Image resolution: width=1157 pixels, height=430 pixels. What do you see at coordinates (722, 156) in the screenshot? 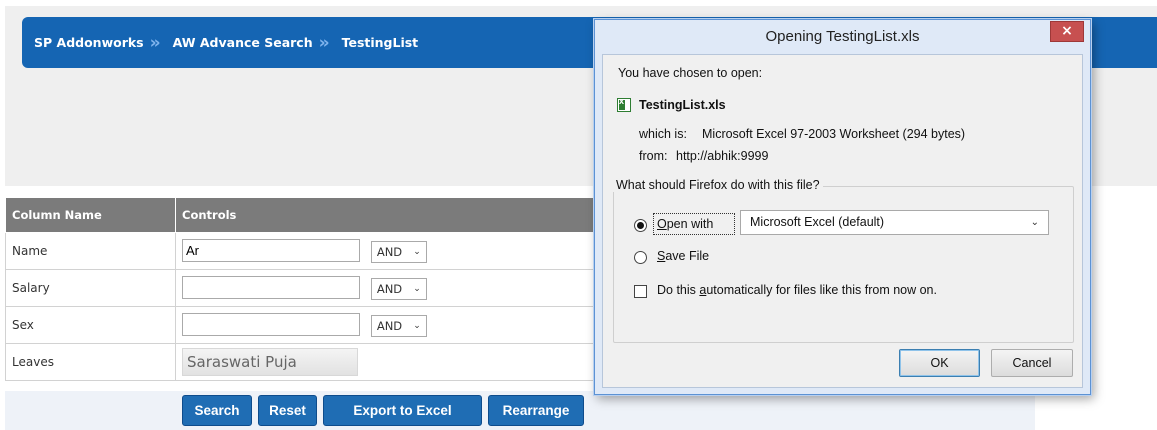
I see `file-source-value: http://abhik:9999` at bounding box center [722, 156].